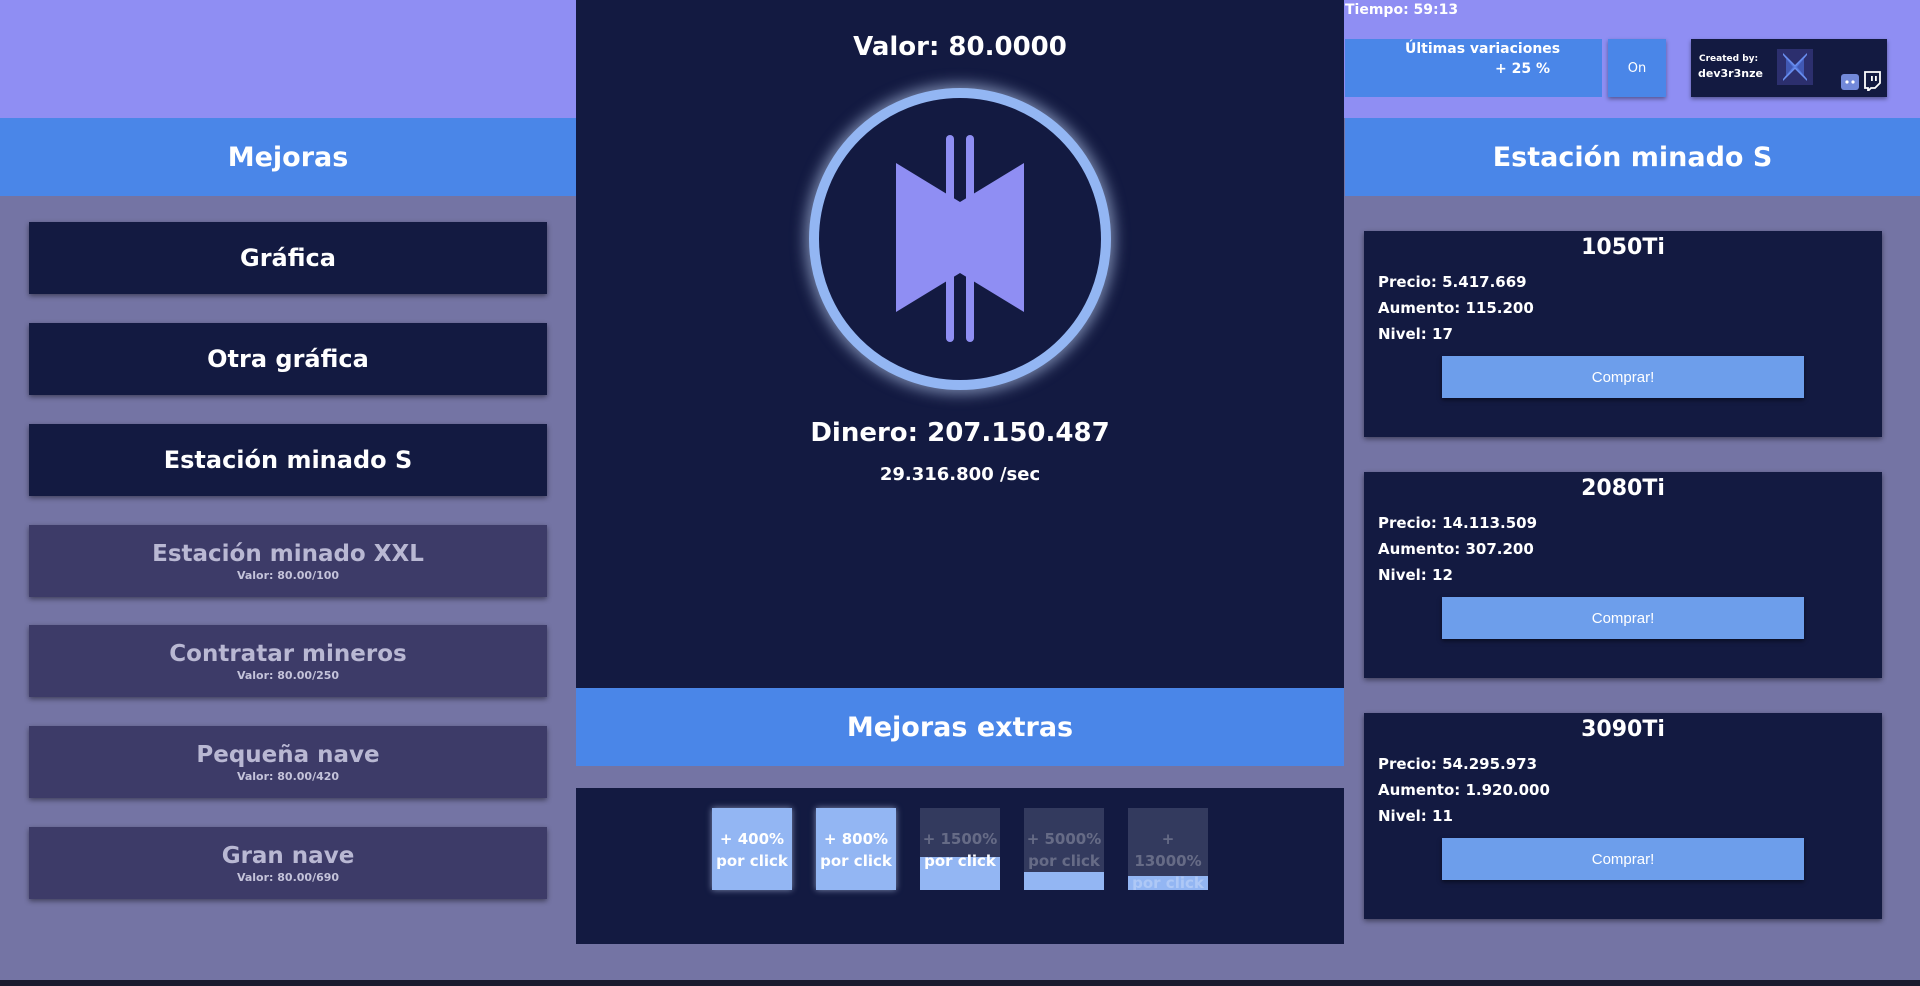 Image resolution: width=1920 pixels, height=986 pixels. Describe the element at coordinates (1850, 82) in the screenshot. I see `discord-icon` at that location.